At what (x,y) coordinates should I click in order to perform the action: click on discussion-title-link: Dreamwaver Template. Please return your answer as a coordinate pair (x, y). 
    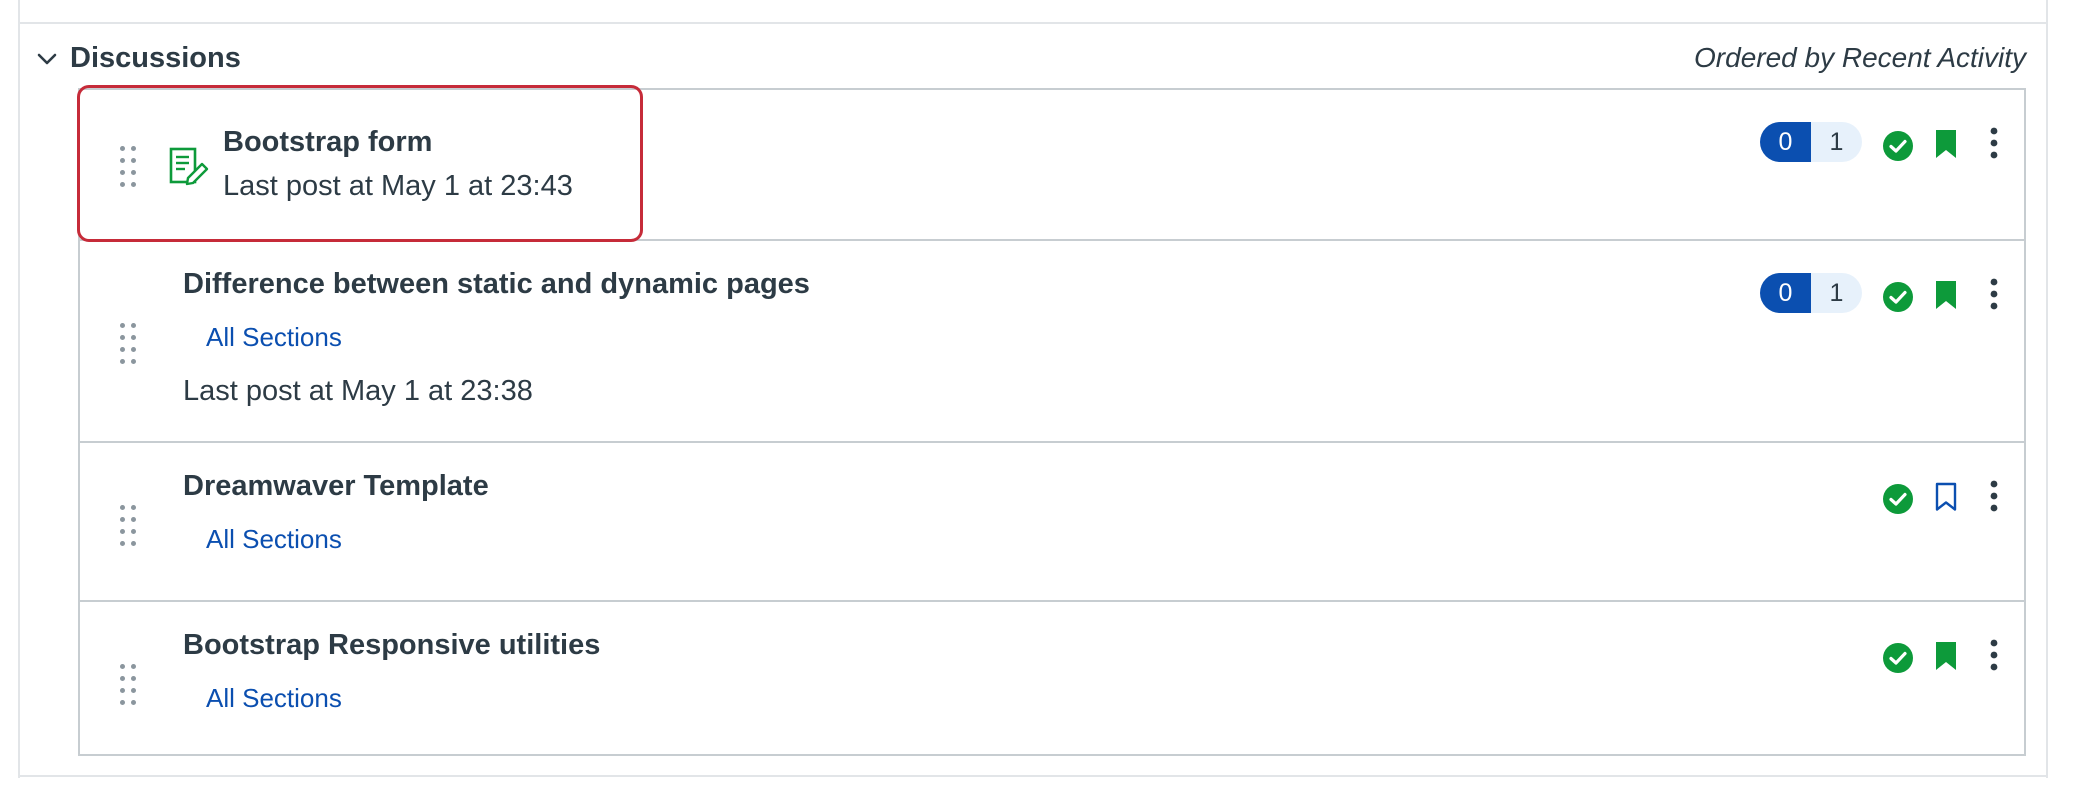
    Looking at the image, I should click on (336, 486).